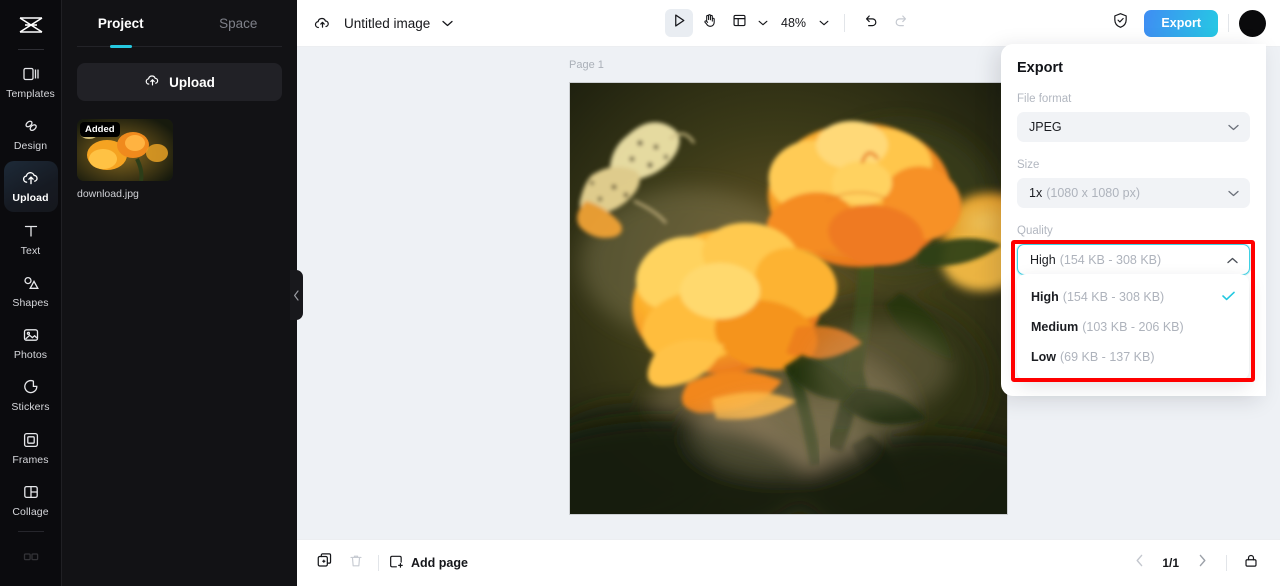 The width and height of the screenshot is (1280, 586). What do you see at coordinates (1110, 259) in the screenshot?
I see `quality-value-sub: (154 KB - 308 KB)` at bounding box center [1110, 259].